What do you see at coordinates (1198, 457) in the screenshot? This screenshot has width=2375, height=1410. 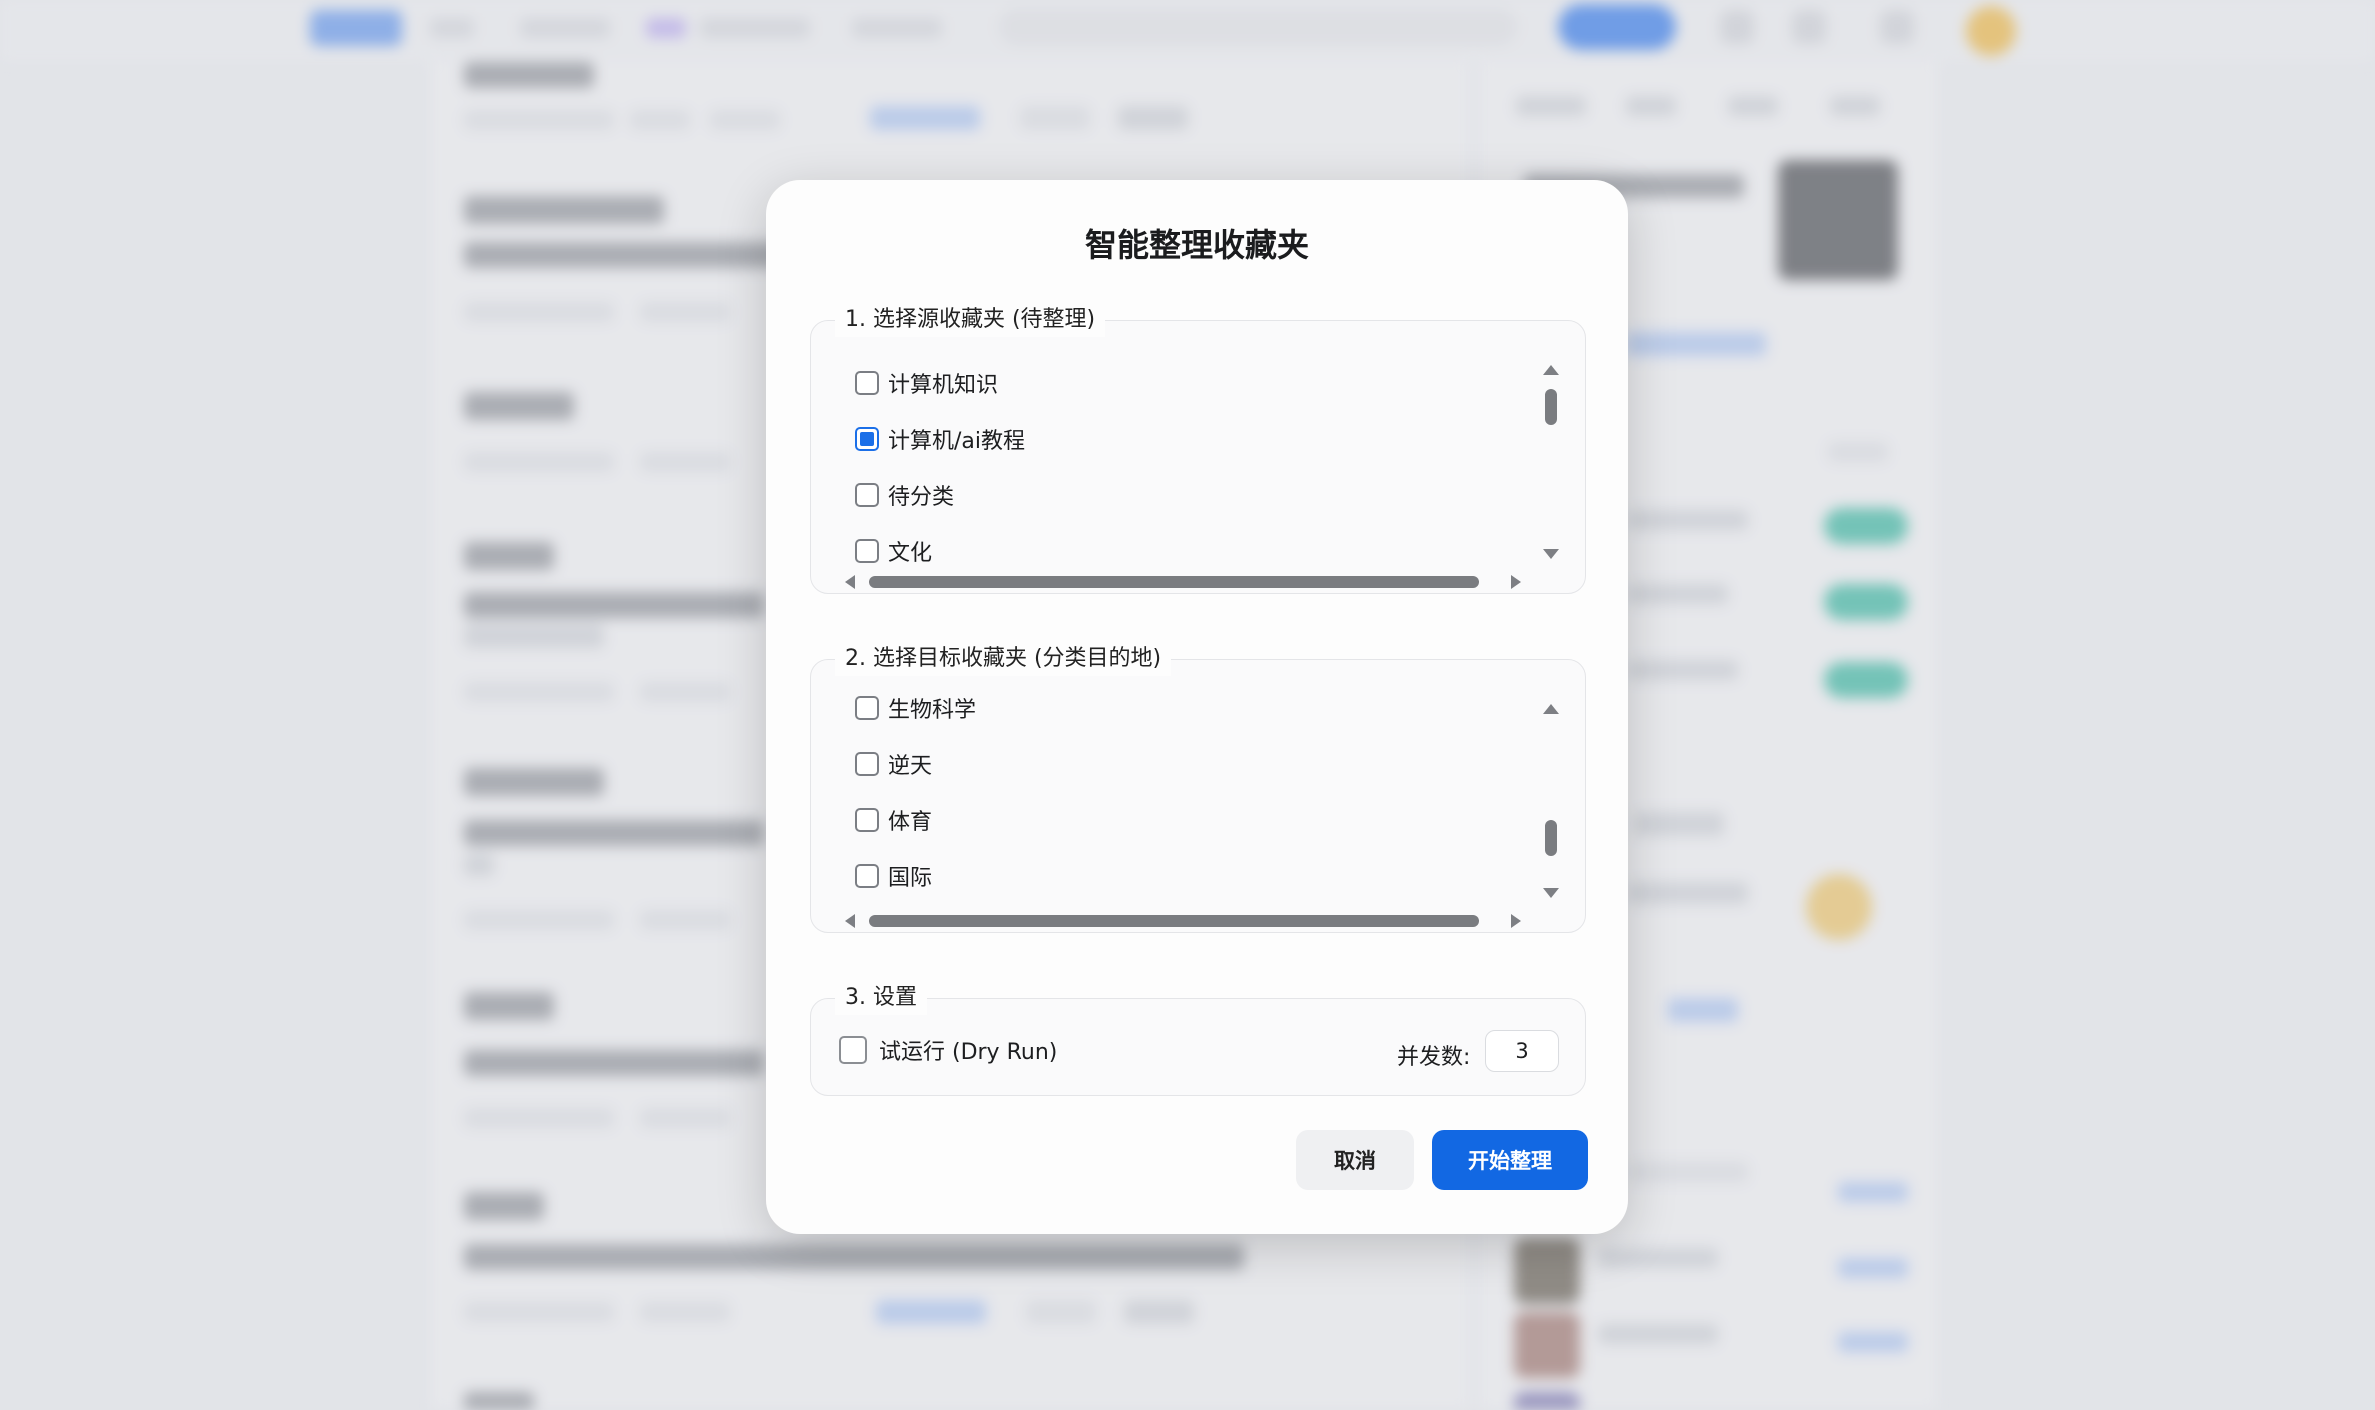 I see `source-folders-list: 计算机知识 计算机/ai教程 待分类 文化` at bounding box center [1198, 457].